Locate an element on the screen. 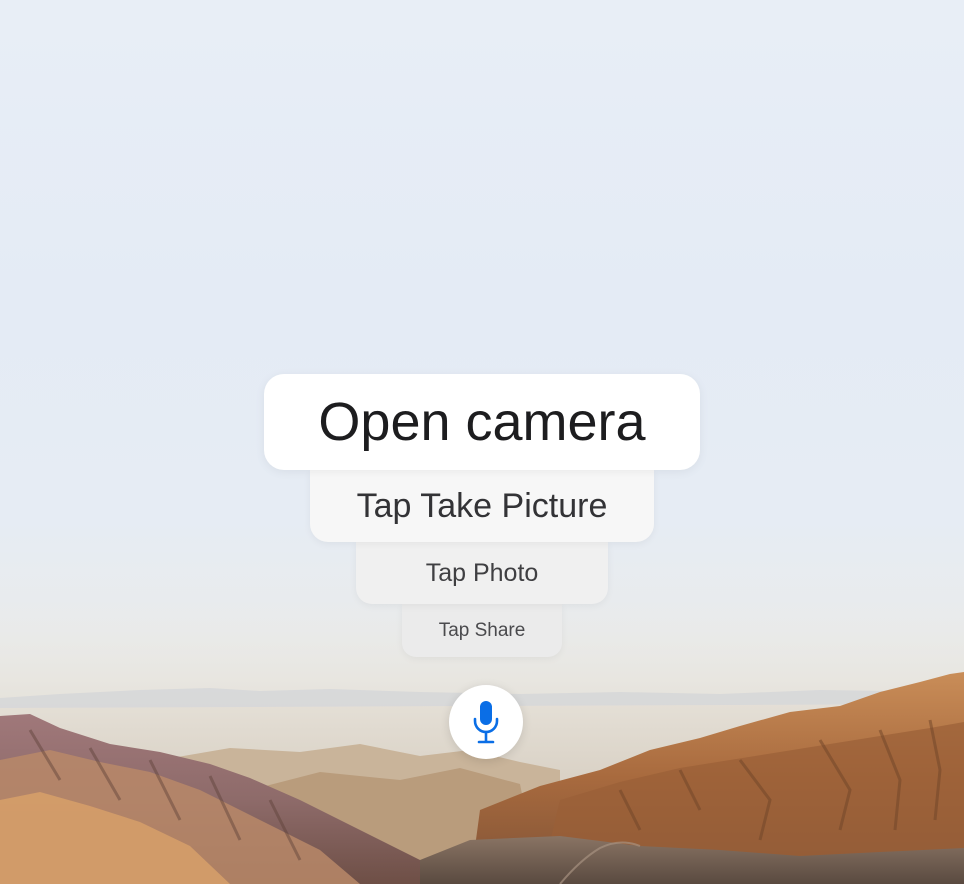 Image resolution: width=964 pixels, height=884 pixels. voice-command-label: Tap Photo is located at coordinates (482, 572).